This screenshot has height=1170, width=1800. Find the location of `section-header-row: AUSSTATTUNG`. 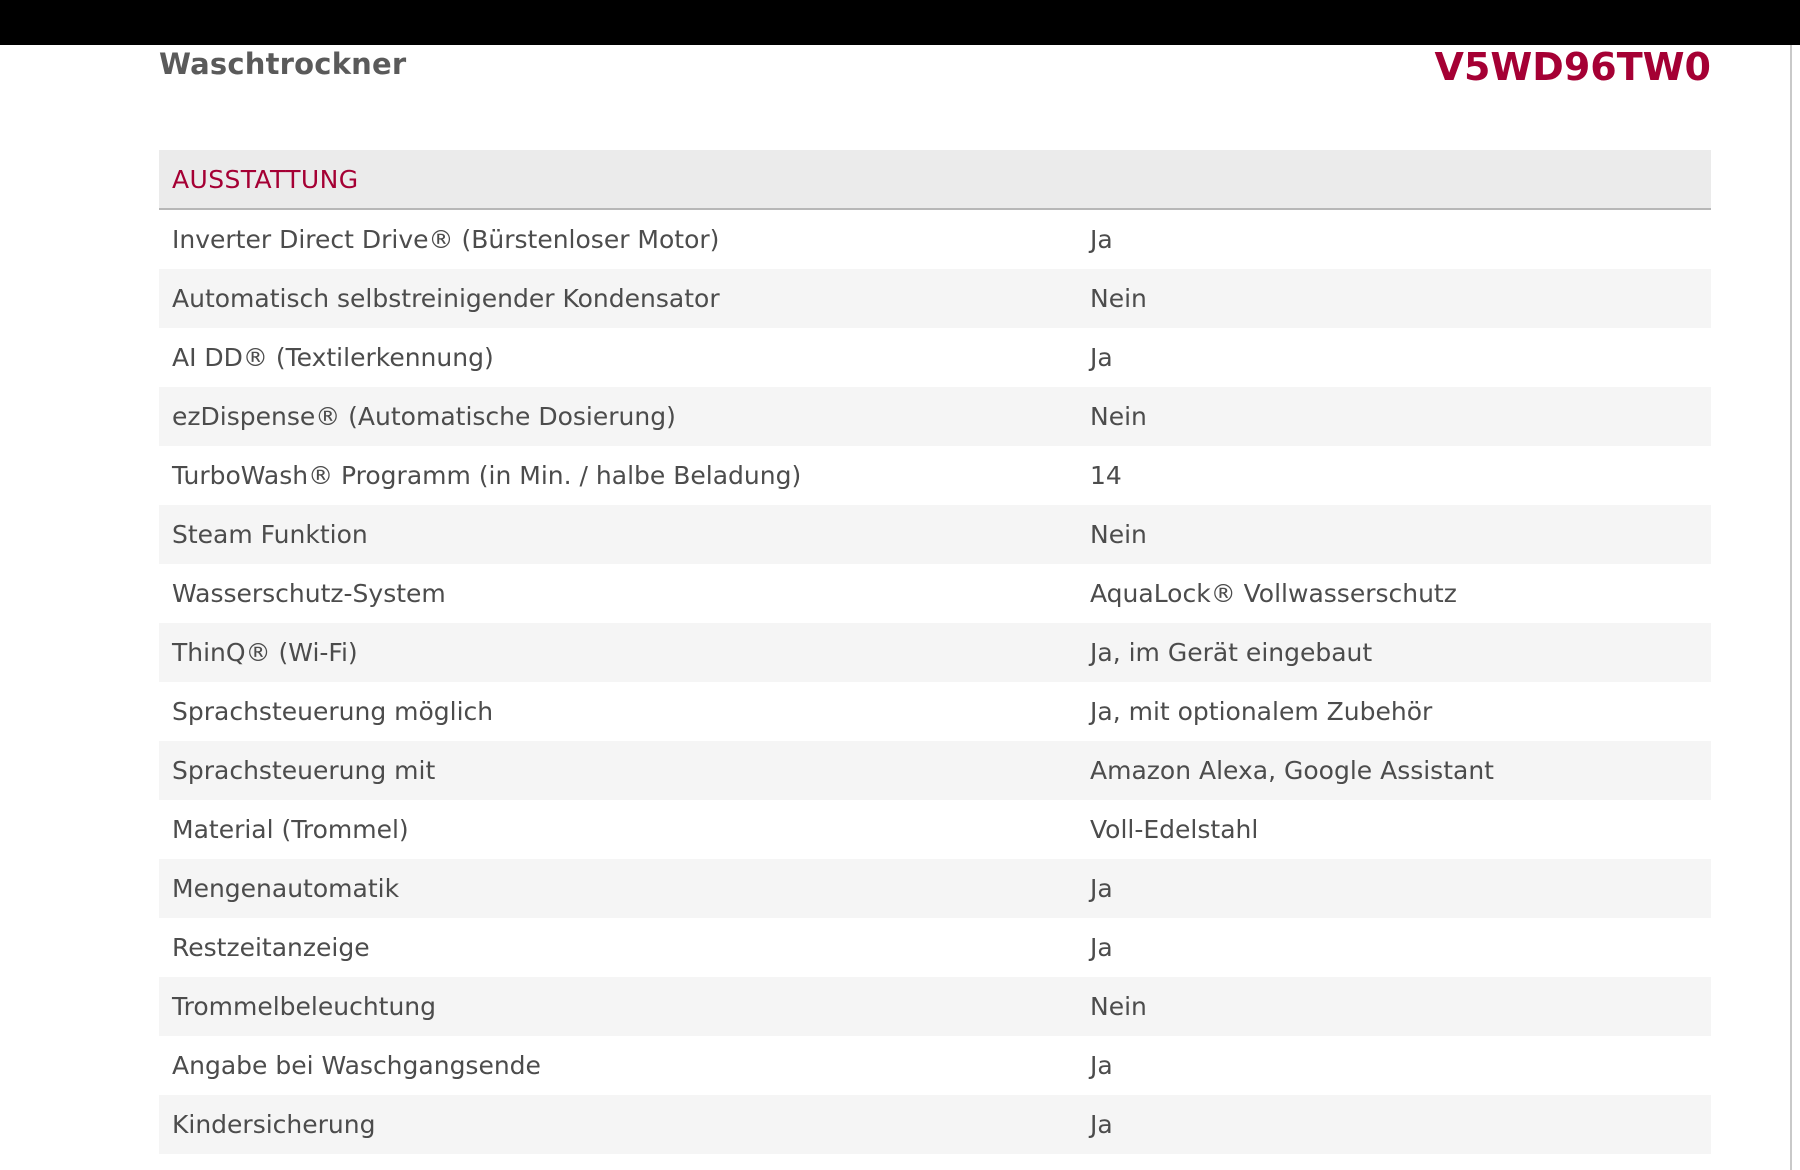

section-header-row: AUSSTATTUNG is located at coordinates (935, 180).